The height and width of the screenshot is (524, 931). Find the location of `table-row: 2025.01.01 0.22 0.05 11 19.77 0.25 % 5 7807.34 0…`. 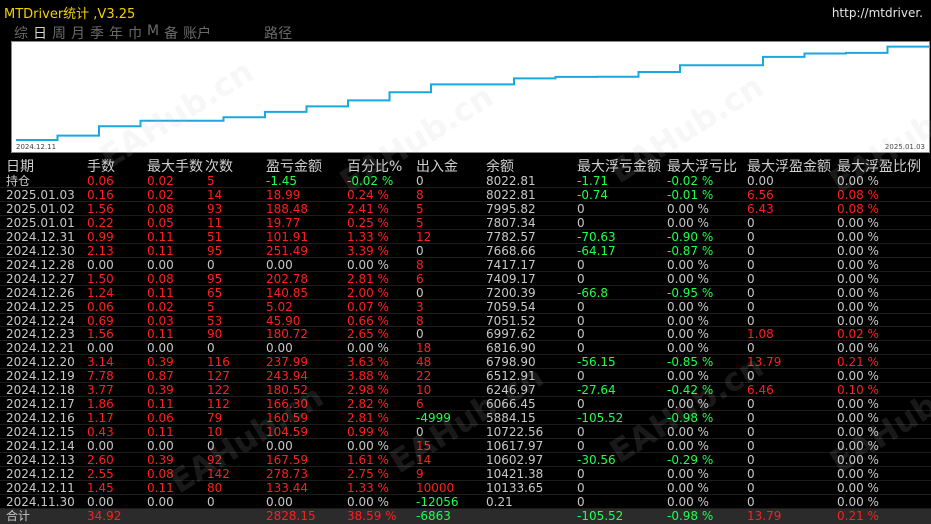

table-row: 2025.01.01 0.22 0.05 11 19.77 0.25 % 5 7807.34 0… is located at coordinates (465, 223).